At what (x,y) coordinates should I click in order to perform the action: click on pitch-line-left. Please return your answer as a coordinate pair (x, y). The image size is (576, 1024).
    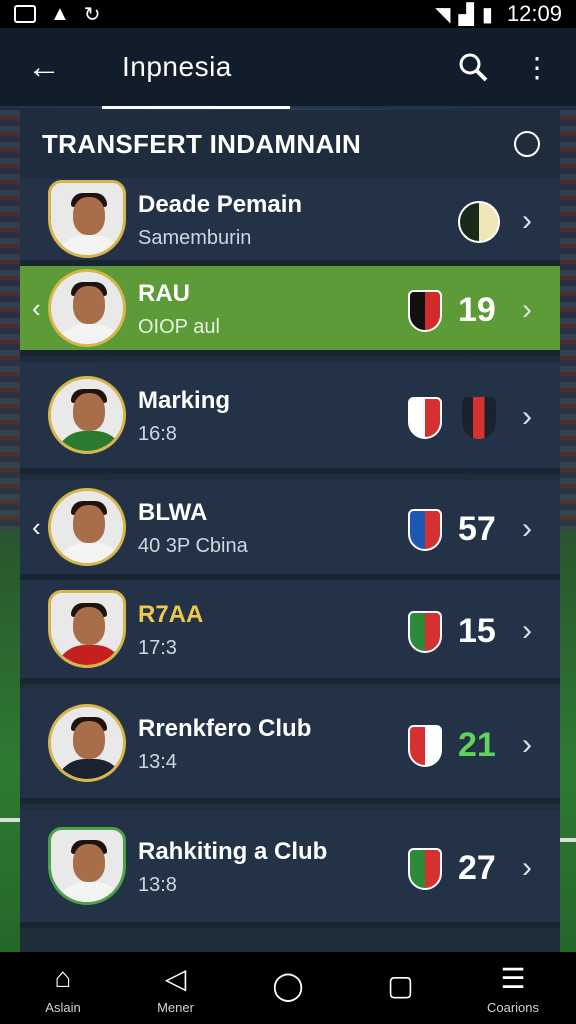
    Looking at the image, I should click on (10, 820).